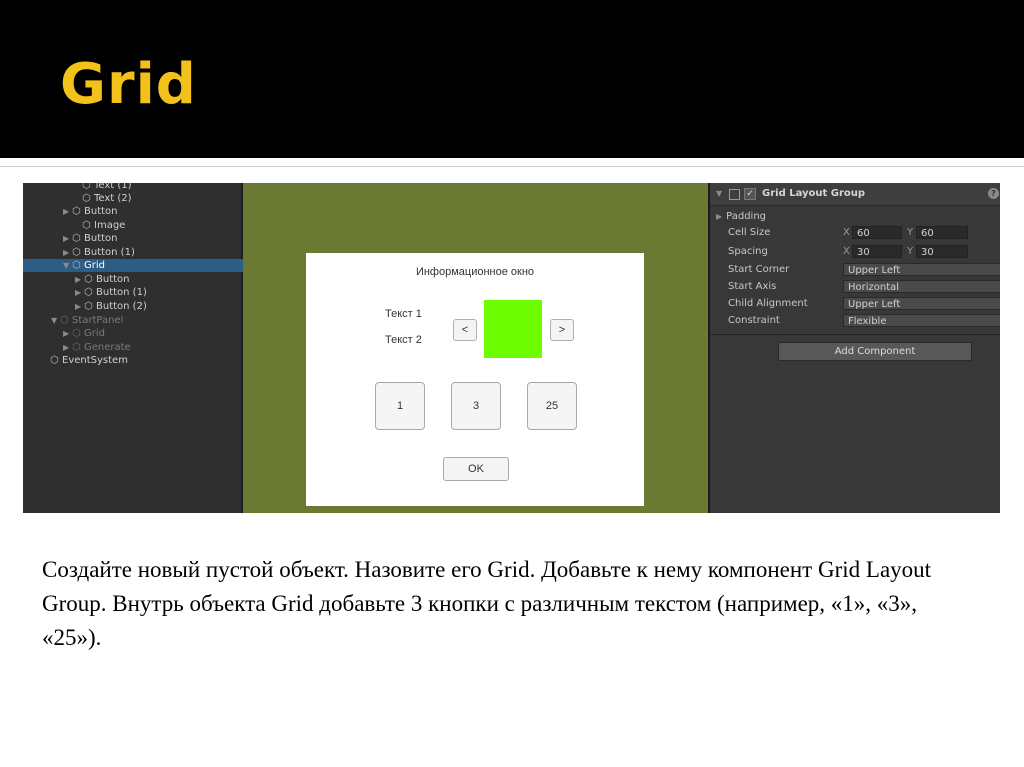 The image size is (1024, 767). What do you see at coordinates (921, 320) in the screenshot?
I see `constraint-dropdown: Flexible` at bounding box center [921, 320].